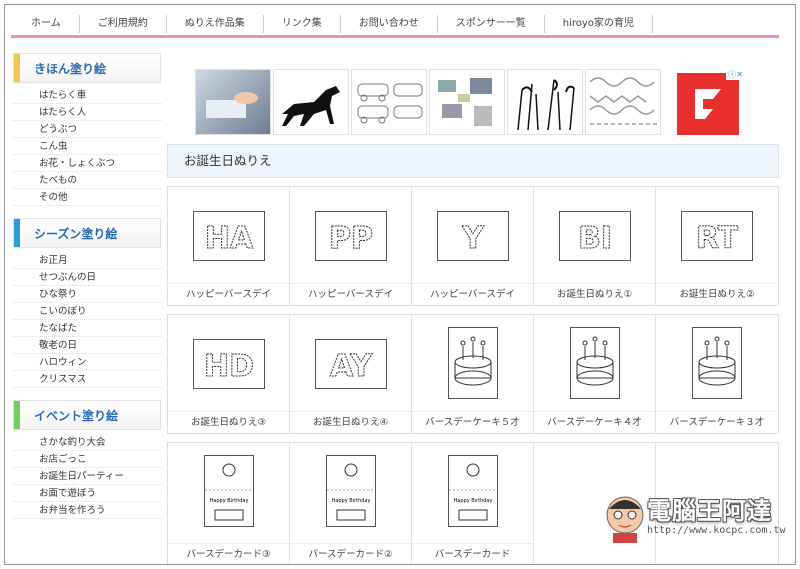 This screenshot has width=800, height=569. I want to click on sidebar-item: お正月, so click(87, 260).